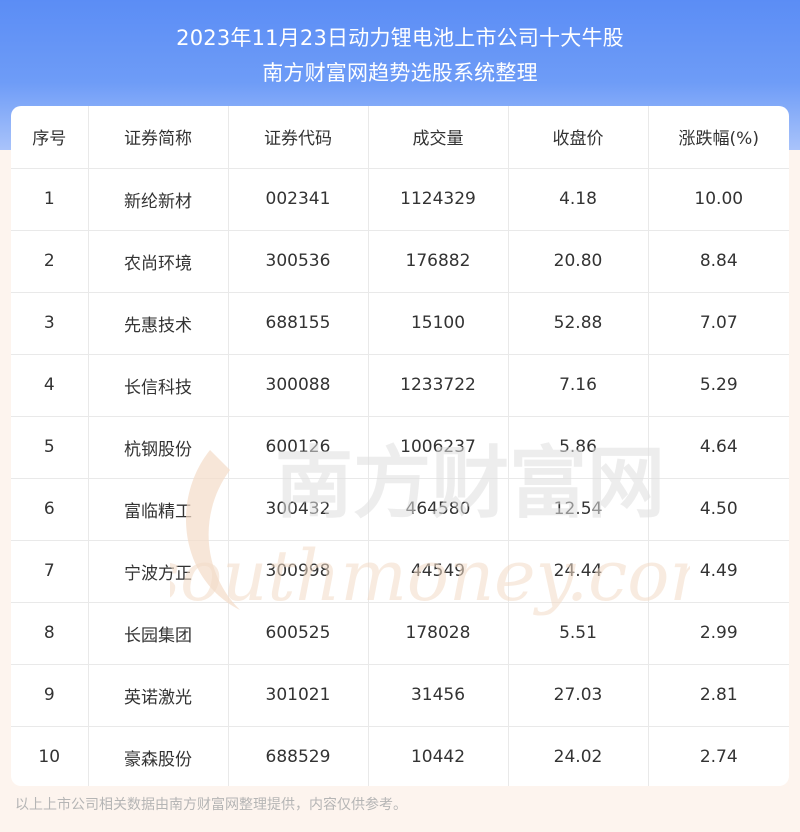  I want to click on table-cell: 富临精工, so click(158, 509).